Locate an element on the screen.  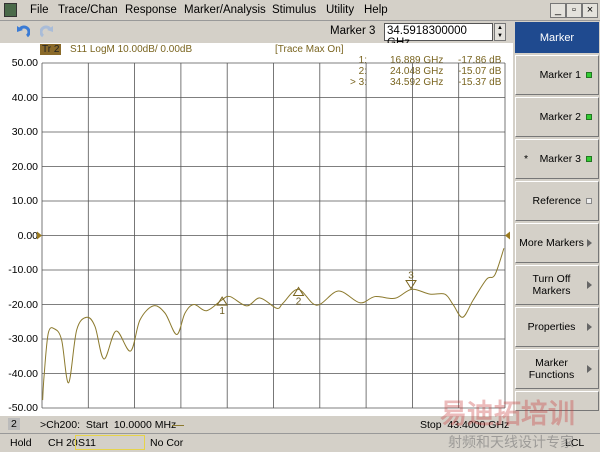
softkey-marker-1: Marker 1 is located at coordinates (557, 75).